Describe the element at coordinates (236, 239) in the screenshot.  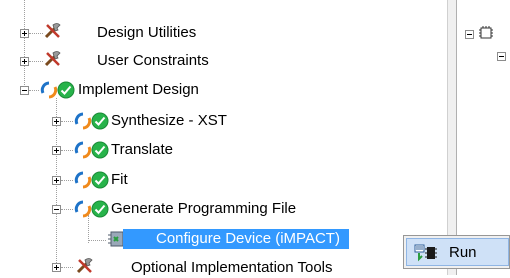
I see `tree-item-label-selected: Configure Device (iMPACT)` at that location.